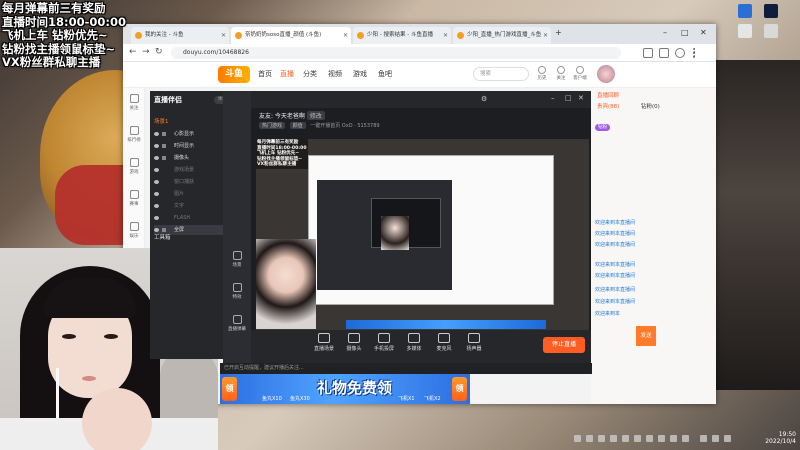  I want to click on settings-icon: ⚙, so click(484, 99).